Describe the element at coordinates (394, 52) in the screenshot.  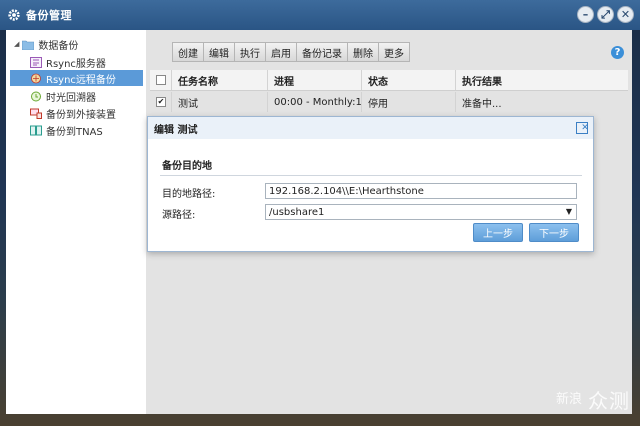
I see `more-button: 更多` at that location.